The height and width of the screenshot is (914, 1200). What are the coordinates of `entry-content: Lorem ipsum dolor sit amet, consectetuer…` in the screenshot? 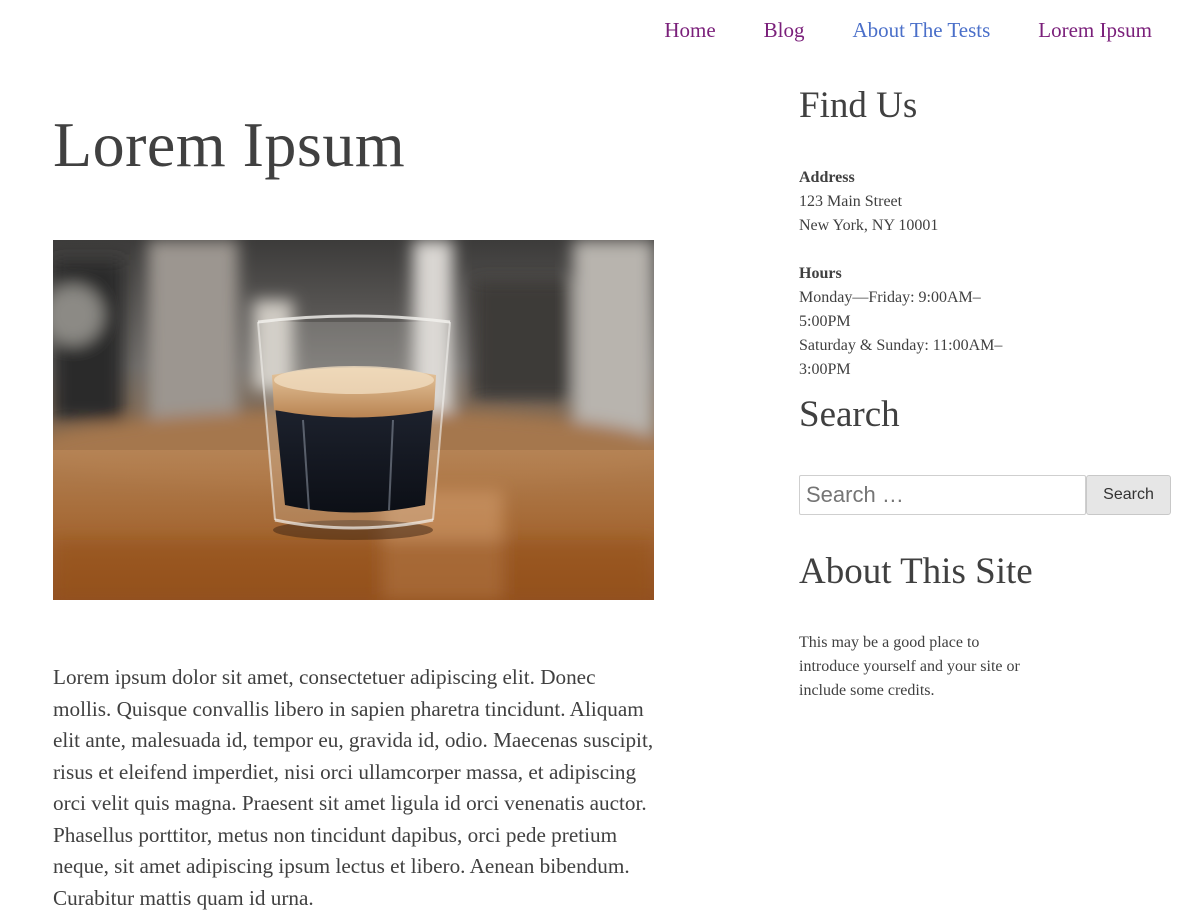 It's located at (353, 787).